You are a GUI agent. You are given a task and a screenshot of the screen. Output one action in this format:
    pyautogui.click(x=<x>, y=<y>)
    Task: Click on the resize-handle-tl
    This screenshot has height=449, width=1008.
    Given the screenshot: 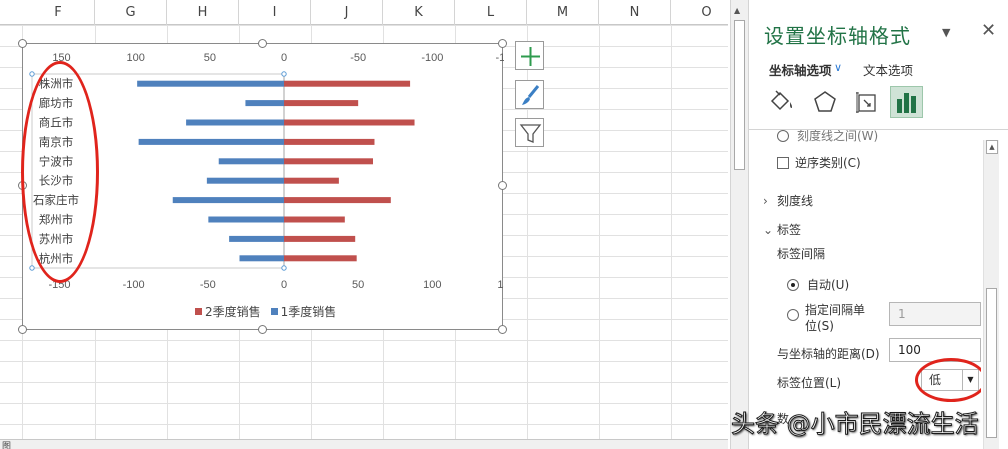 What is the action you would take?
    pyautogui.click(x=22, y=43)
    